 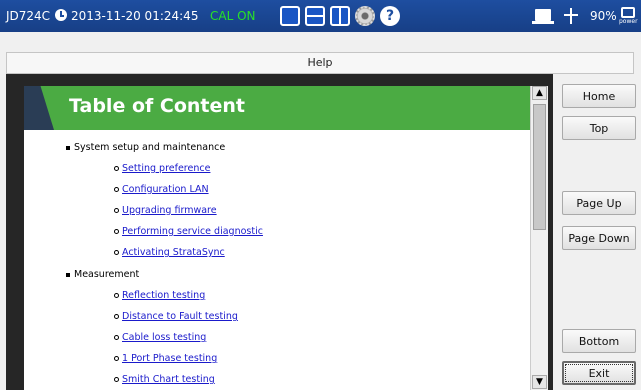 What do you see at coordinates (107, 274) in the screenshot?
I see `section-label: Measurement` at bounding box center [107, 274].